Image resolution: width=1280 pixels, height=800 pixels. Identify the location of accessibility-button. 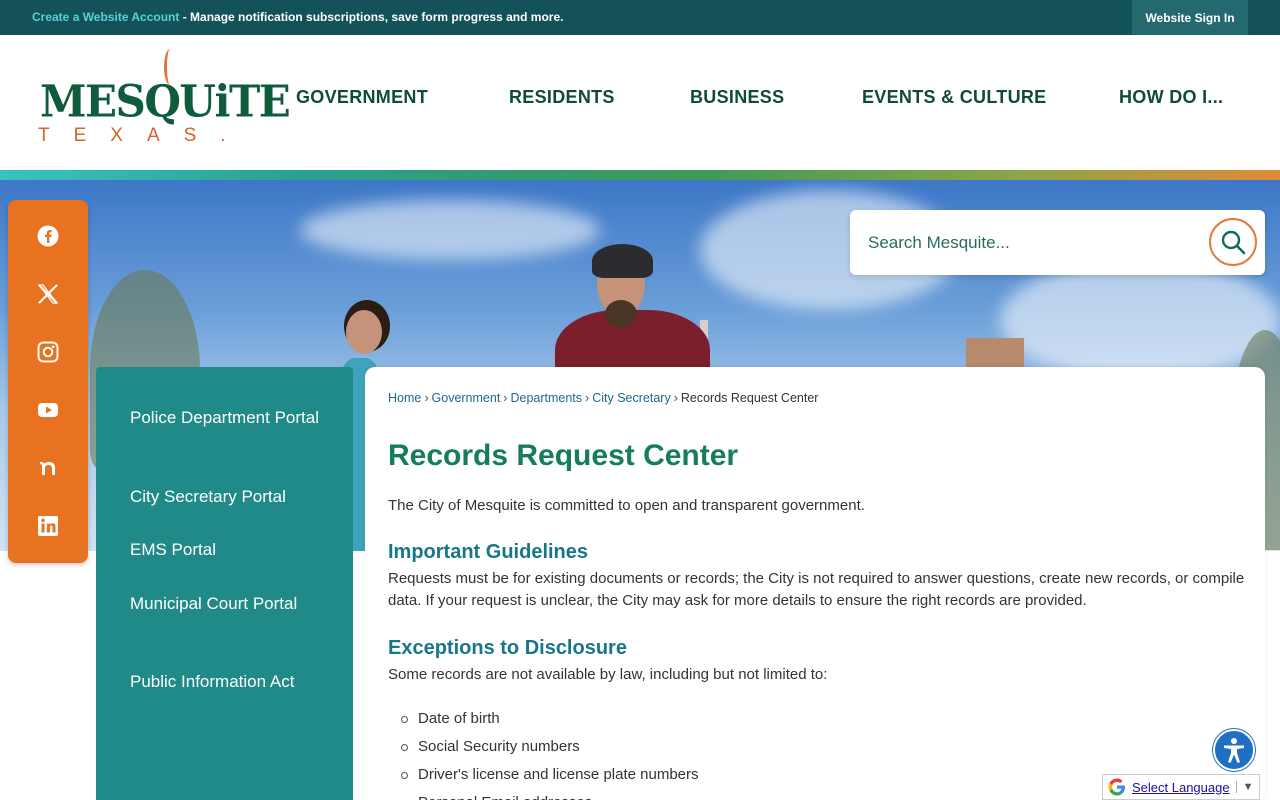
(1234, 750).